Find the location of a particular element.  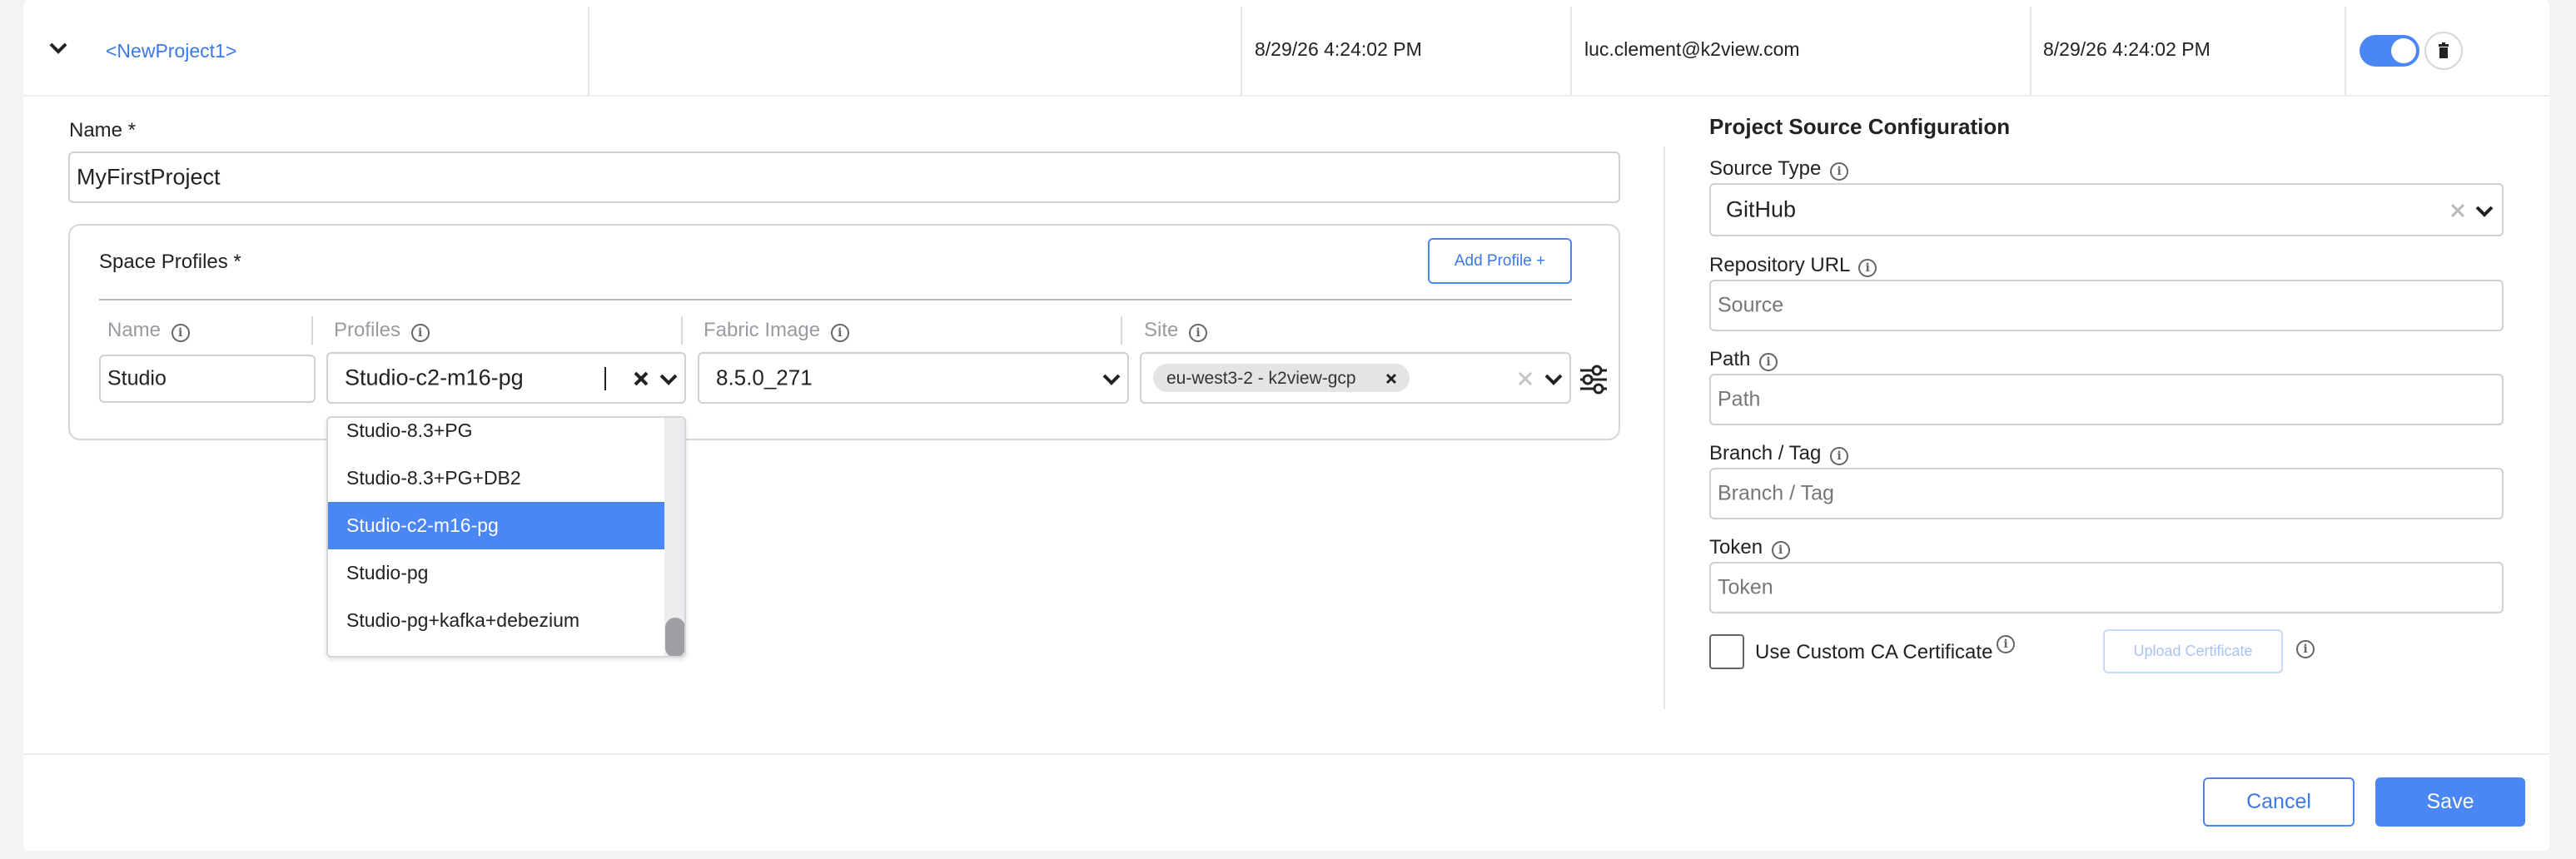

profile-option: Studio-c2-m16-pg is located at coordinates (496, 525).